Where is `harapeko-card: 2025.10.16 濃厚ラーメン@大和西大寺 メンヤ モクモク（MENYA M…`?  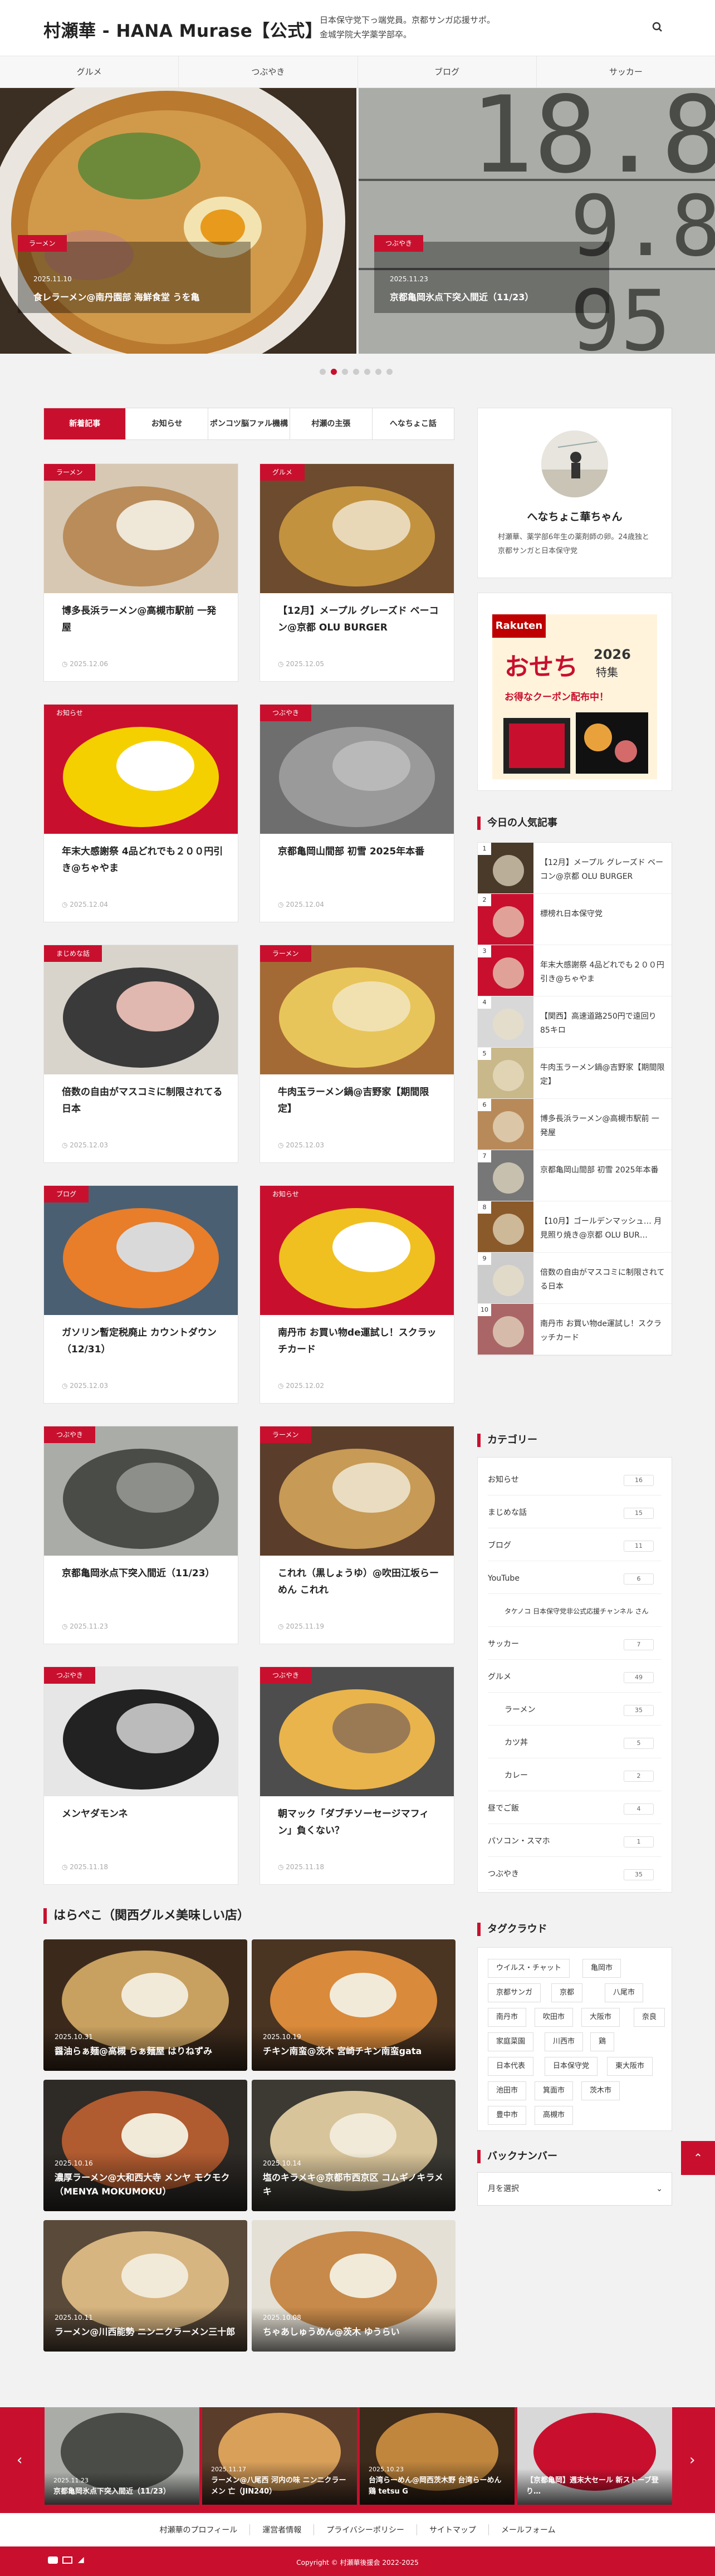 harapeko-card: 2025.10.16 濃厚ラーメン@大和西大寺 メンヤ モクモク（MENYA M… is located at coordinates (145, 2145).